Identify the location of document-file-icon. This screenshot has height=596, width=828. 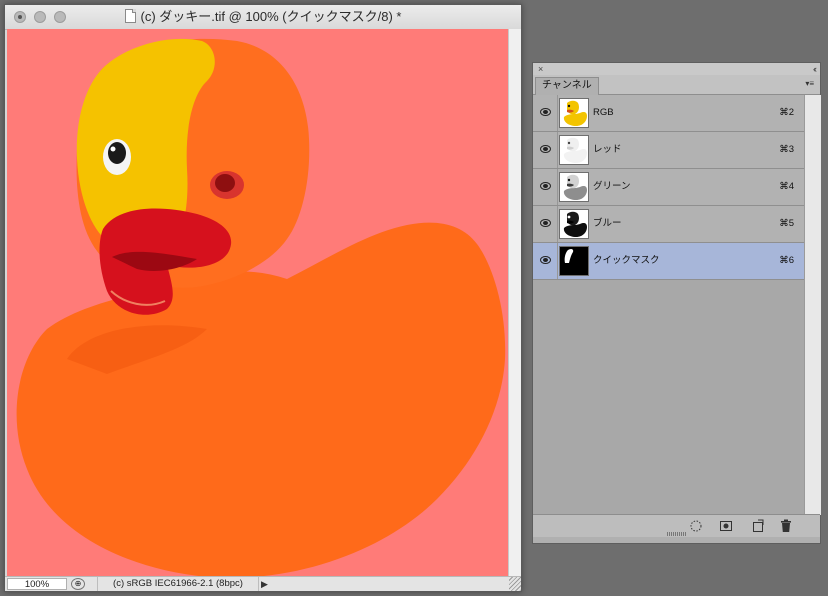
(130, 16).